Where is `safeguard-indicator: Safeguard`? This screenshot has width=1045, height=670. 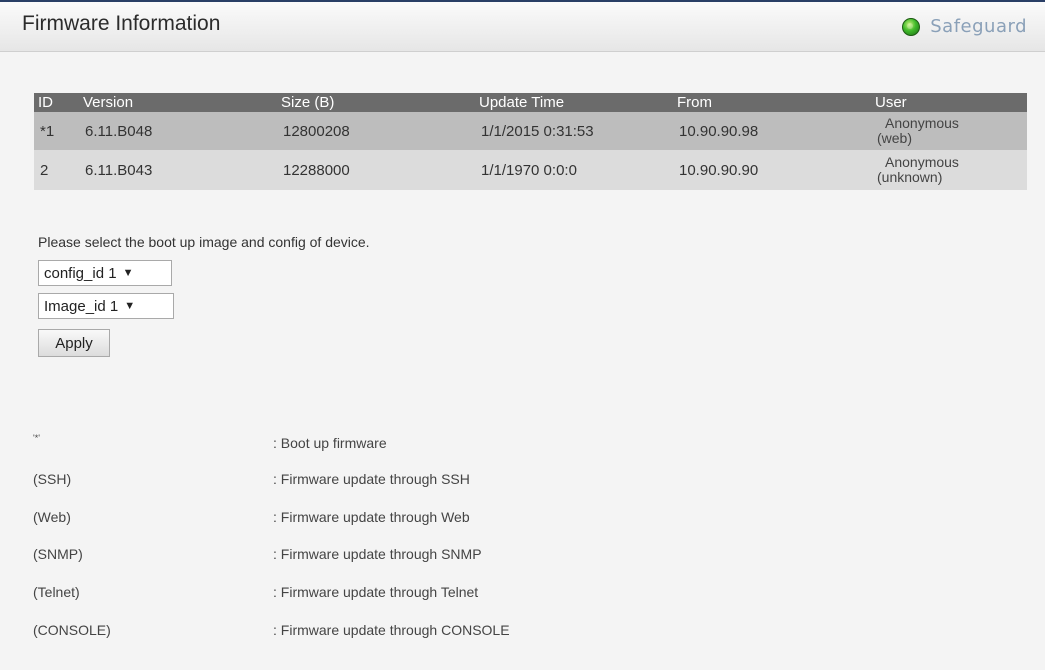 safeguard-indicator: Safeguard is located at coordinates (964, 26).